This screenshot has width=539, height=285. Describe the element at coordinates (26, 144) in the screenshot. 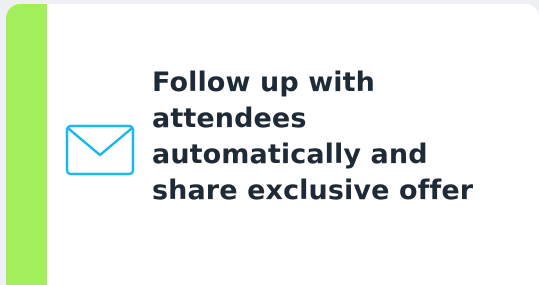

I see `card-accent-bar` at that location.